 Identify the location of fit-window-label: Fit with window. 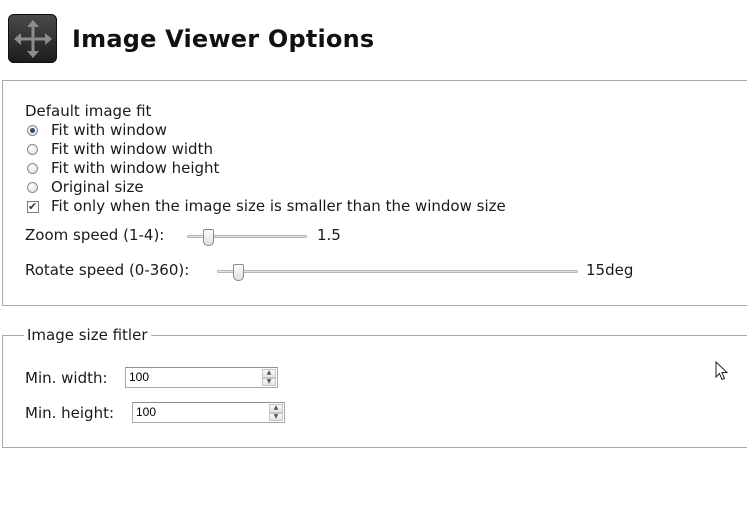
(109, 130).